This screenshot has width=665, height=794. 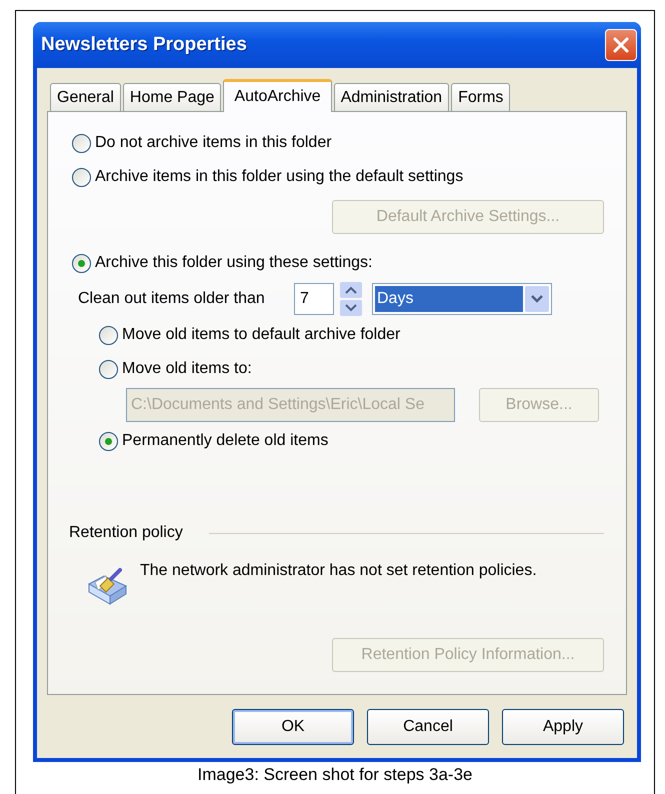 What do you see at coordinates (144, 45) in the screenshot?
I see `window-title: Newsletters Properties` at bounding box center [144, 45].